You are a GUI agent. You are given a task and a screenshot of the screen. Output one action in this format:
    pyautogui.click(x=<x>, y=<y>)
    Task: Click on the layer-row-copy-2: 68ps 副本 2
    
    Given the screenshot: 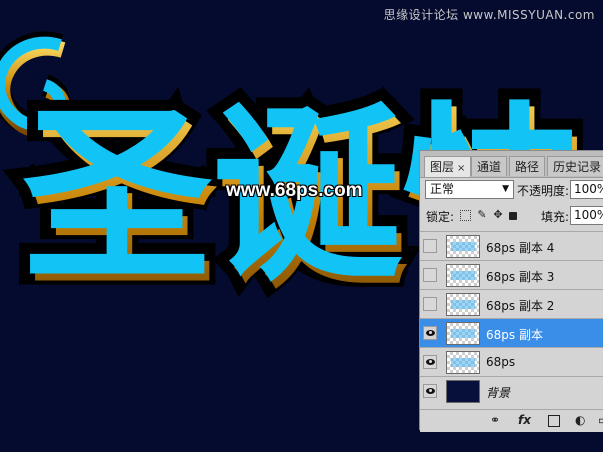 What is the action you would take?
    pyautogui.click(x=511, y=303)
    